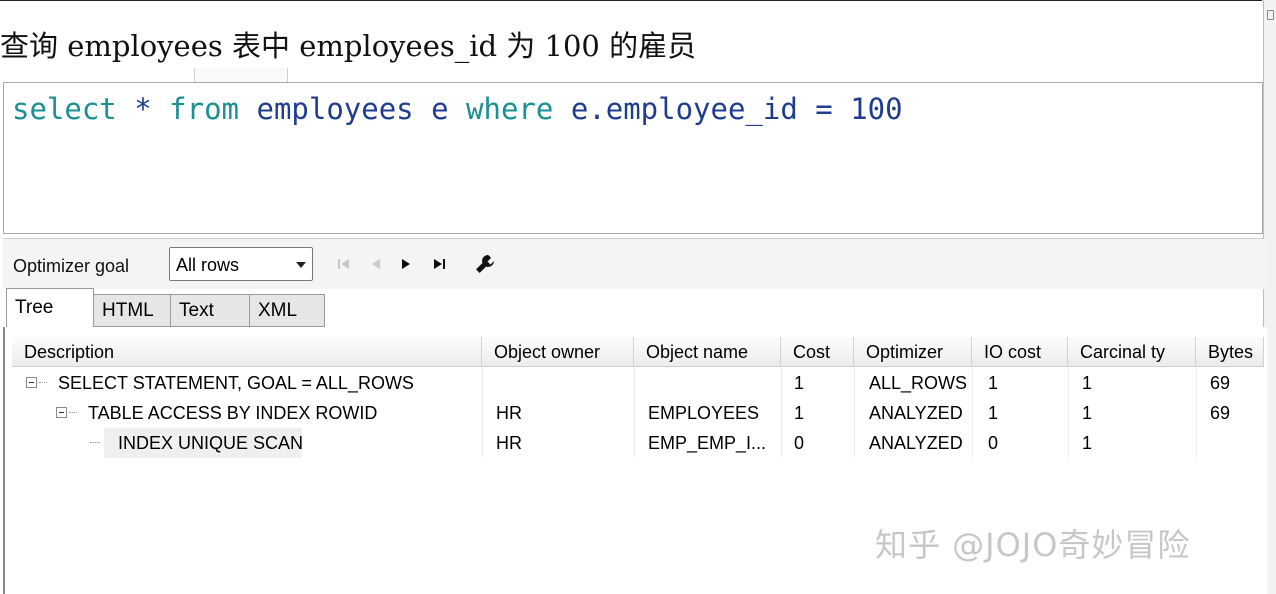  I want to click on column-header-io-cost: IO cost, so click(1020, 352).